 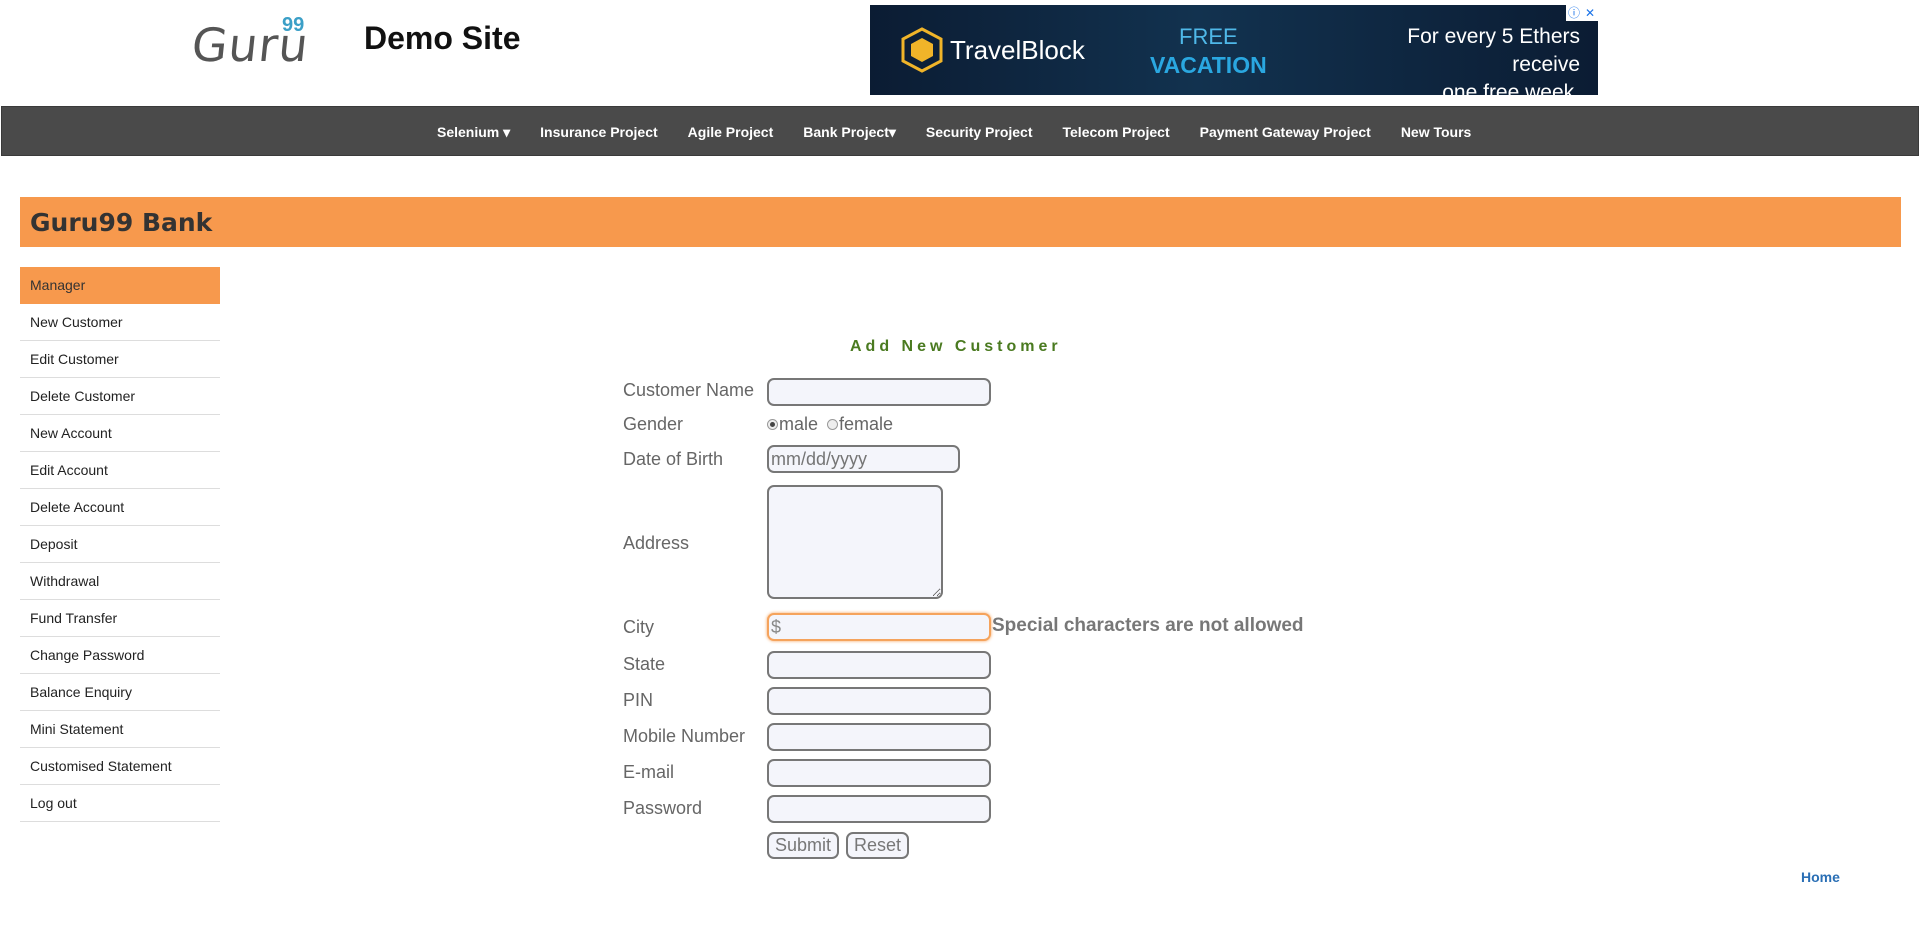 I want to click on submit-button: Submit, so click(x=803, y=845).